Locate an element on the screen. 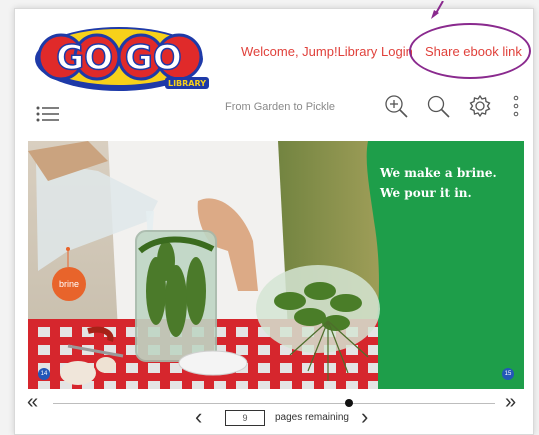 The height and width of the screenshot is (435, 539). page-number-right: 15 is located at coordinates (508, 374).